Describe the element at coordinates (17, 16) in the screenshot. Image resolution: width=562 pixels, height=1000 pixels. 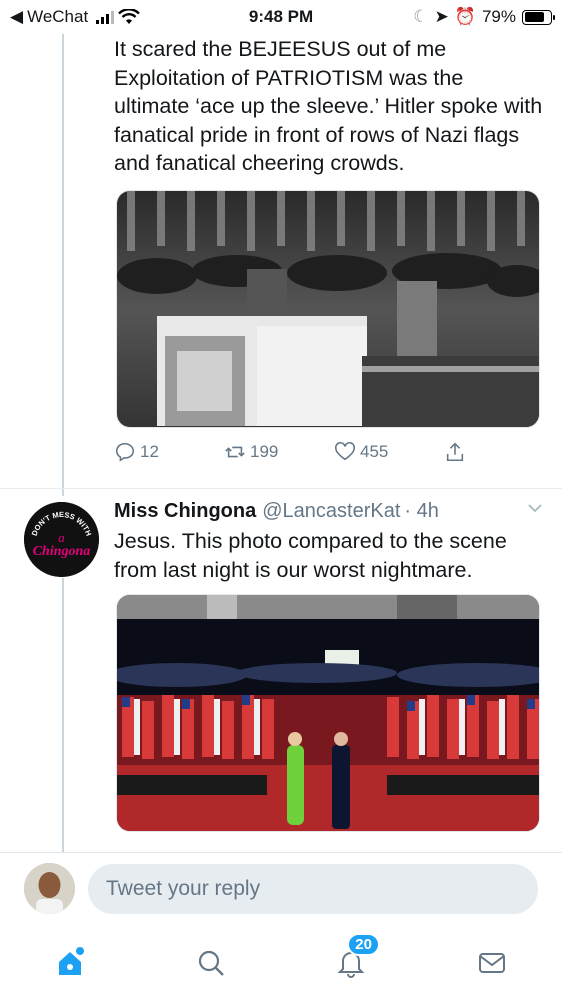
I see `back-arrow-icon: ◀` at that location.